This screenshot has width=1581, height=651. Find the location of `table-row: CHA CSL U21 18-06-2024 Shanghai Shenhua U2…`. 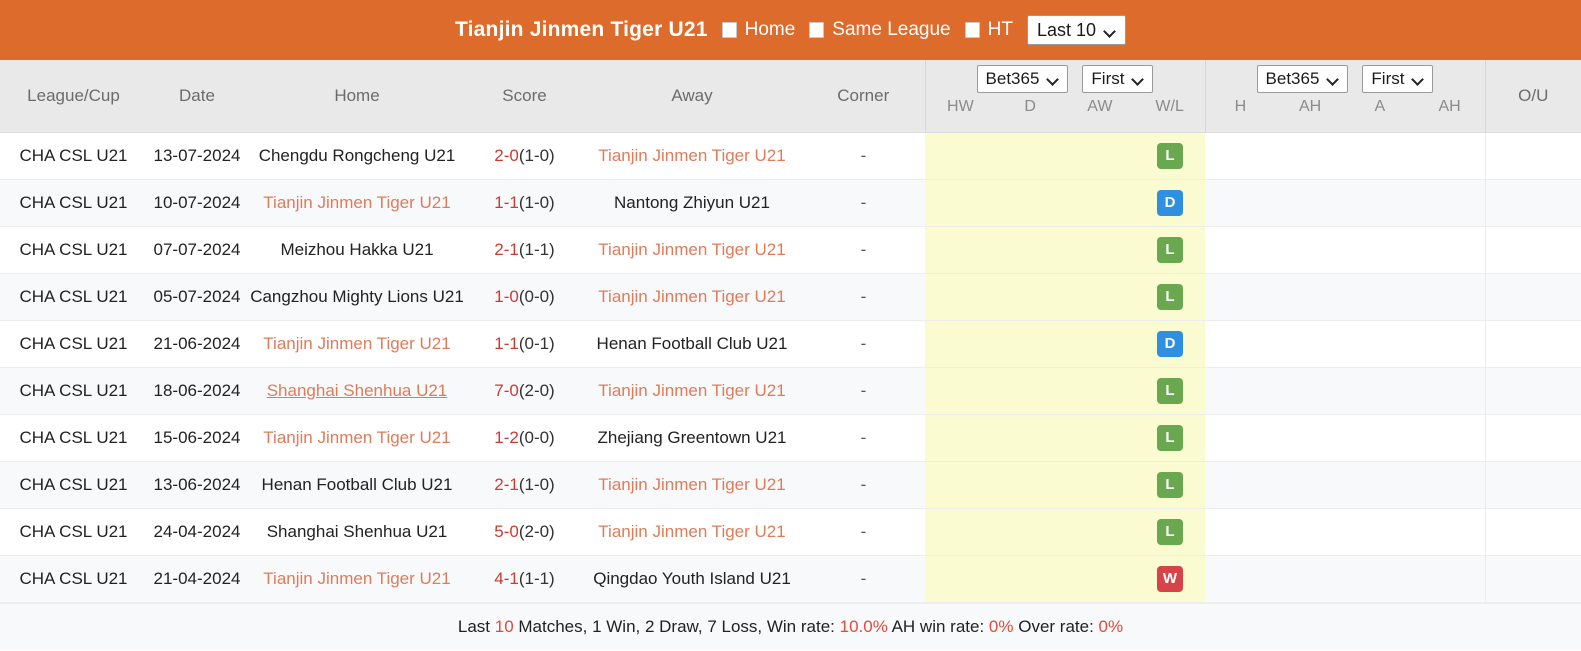

table-row: CHA CSL U21 18-06-2024 Shanghai Shenhua U2… is located at coordinates (790, 391).